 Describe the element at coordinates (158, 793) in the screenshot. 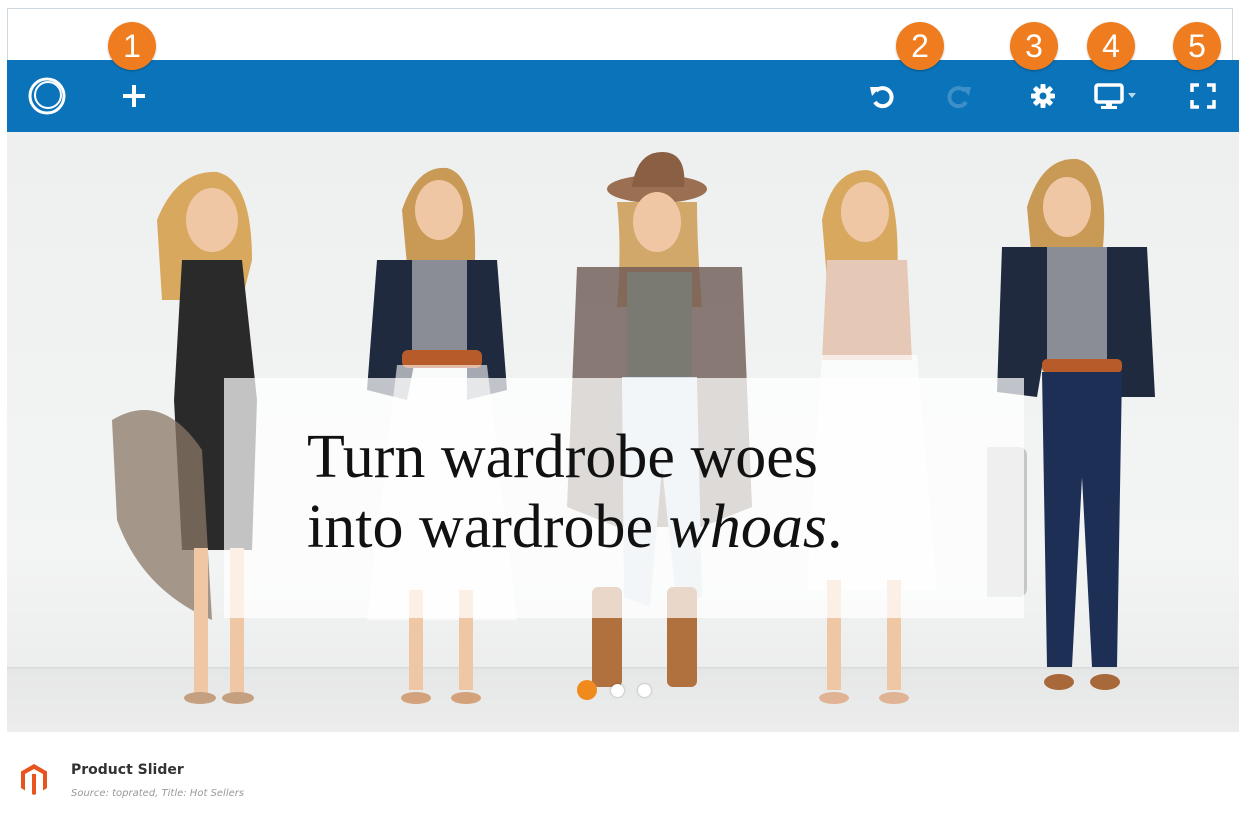

I see `block-subtitle: Source: toprated, Title: Hot Sellers` at that location.